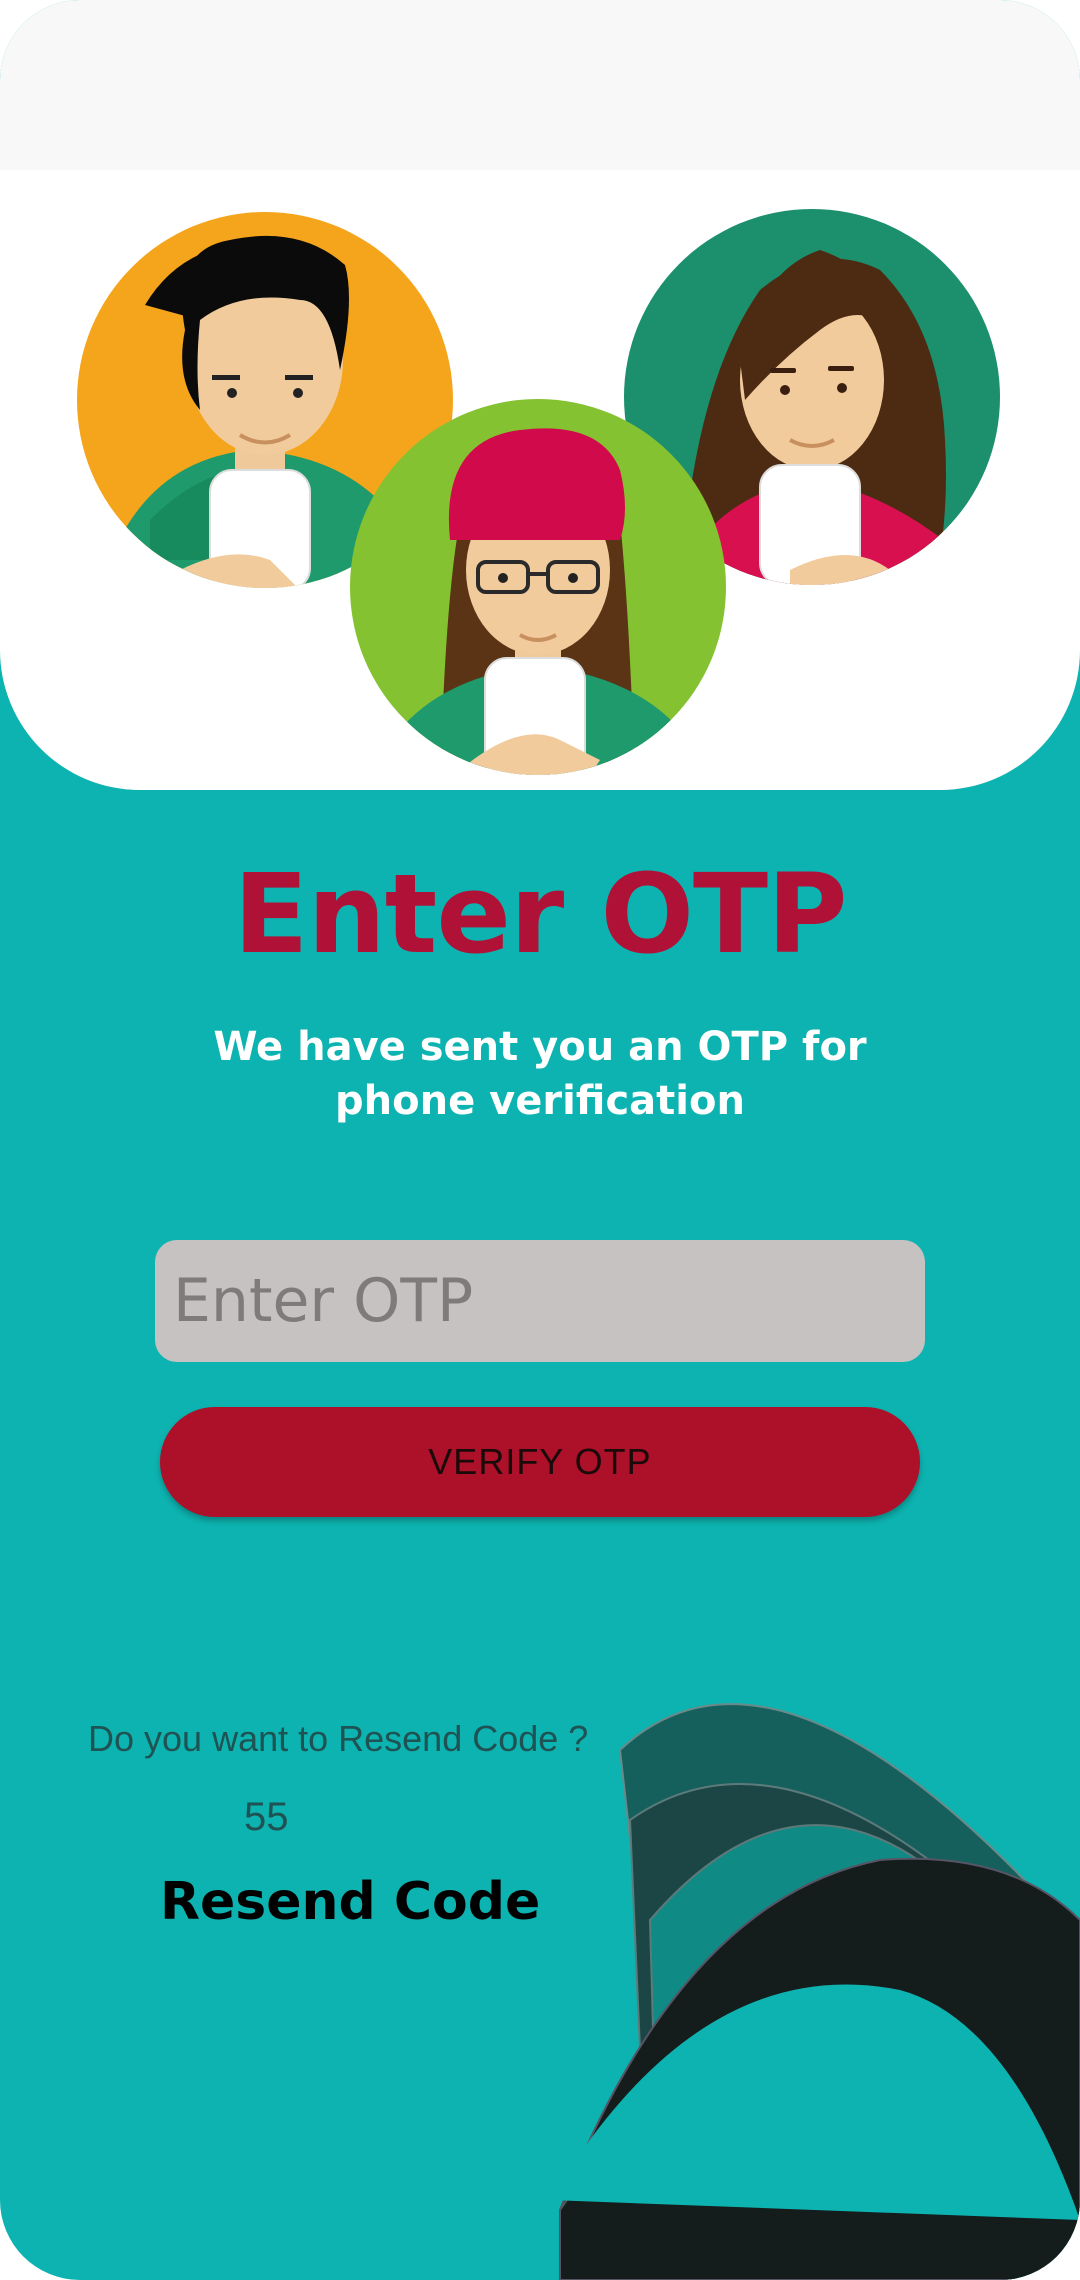 The image size is (1080, 2280). I want to click on girl-with-beanie-phone-avatar, so click(538, 587).